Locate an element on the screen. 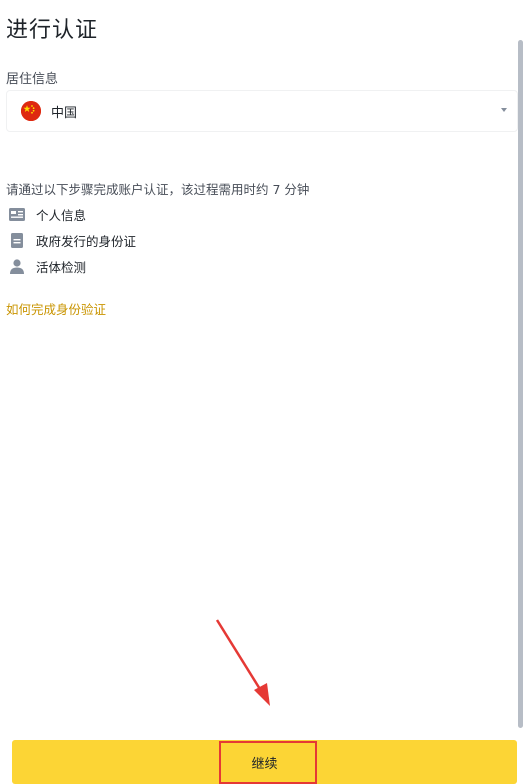  person-icon is located at coordinates (17, 267).